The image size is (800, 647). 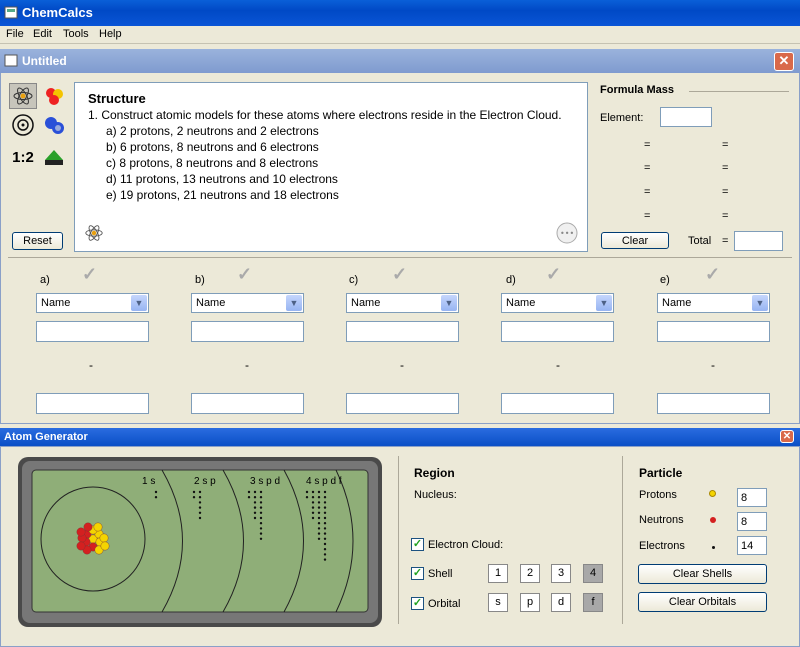 What do you see at coordinates (752, 497) in the screenshot?
I see `protons-input: 8` at bounding box center [752, 497].